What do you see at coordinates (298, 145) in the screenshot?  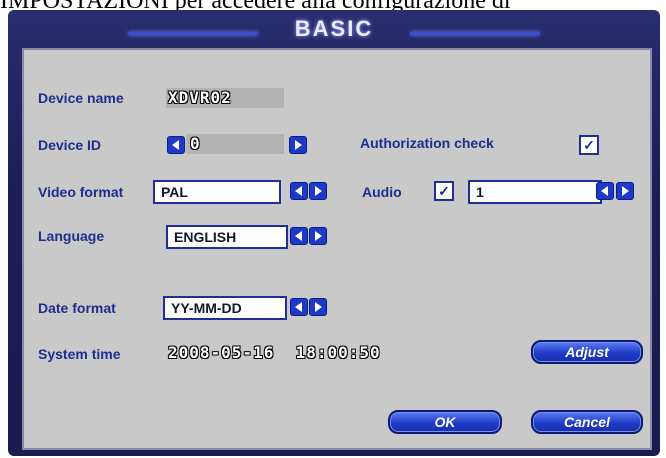 I see `device-id-next-arrow-icon` at bounding box center [298, 145].